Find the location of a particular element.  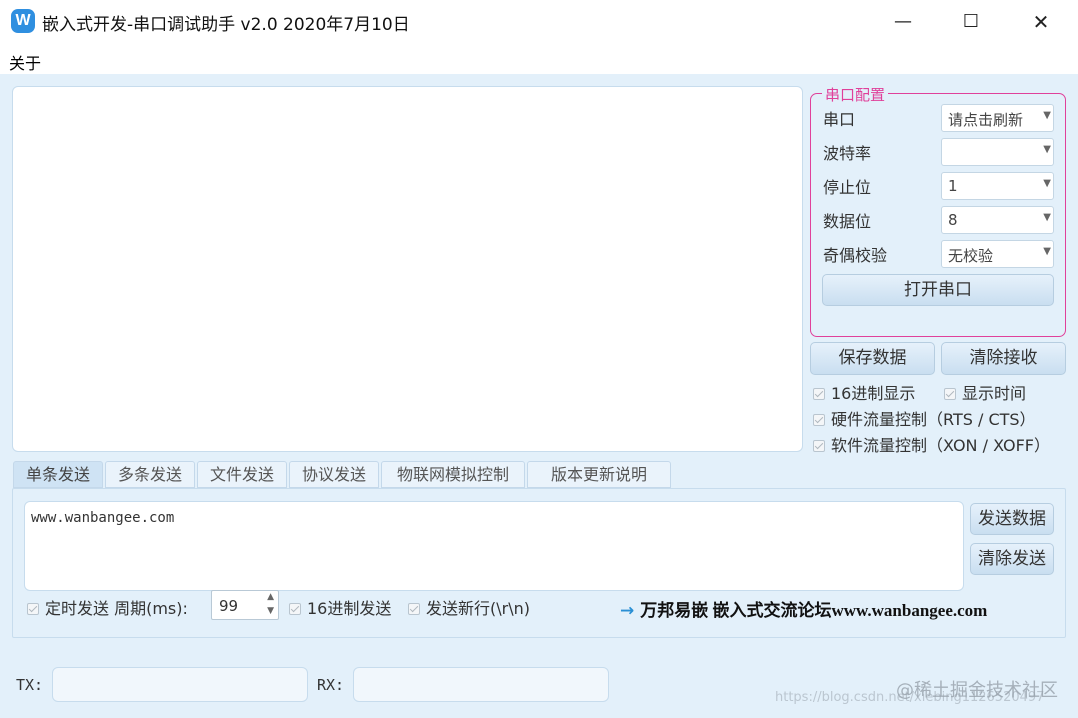

send-data-button: 发送数据 is located at coordinates (1012, 519).